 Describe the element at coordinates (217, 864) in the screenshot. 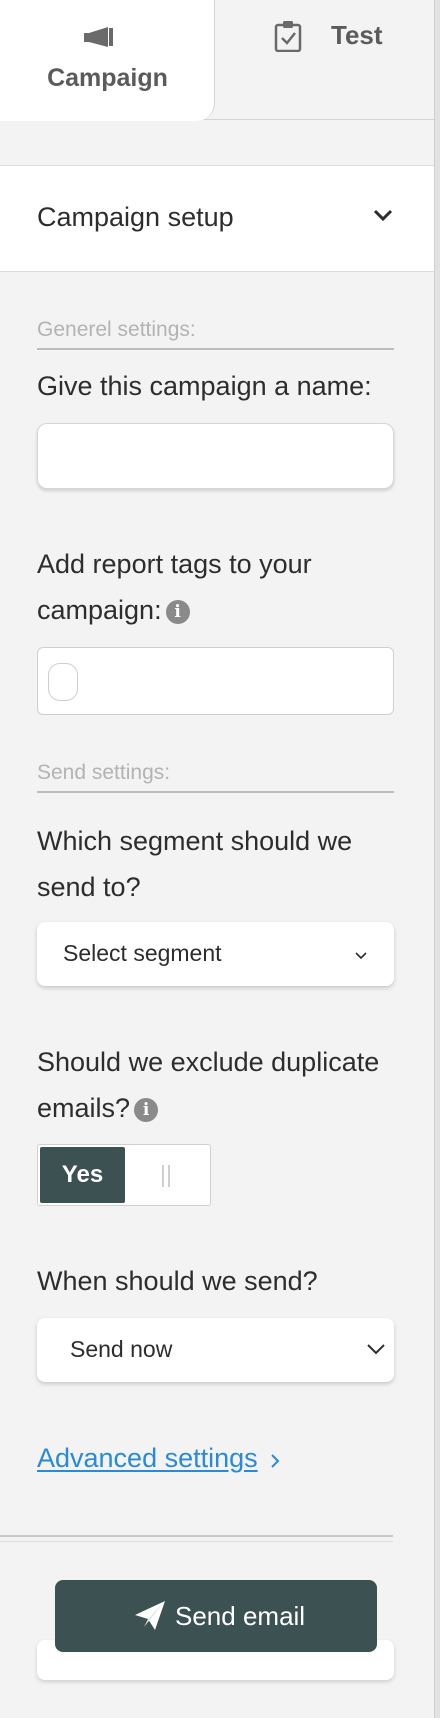

I see `segment-label: Which segment should we send to?` at that location.